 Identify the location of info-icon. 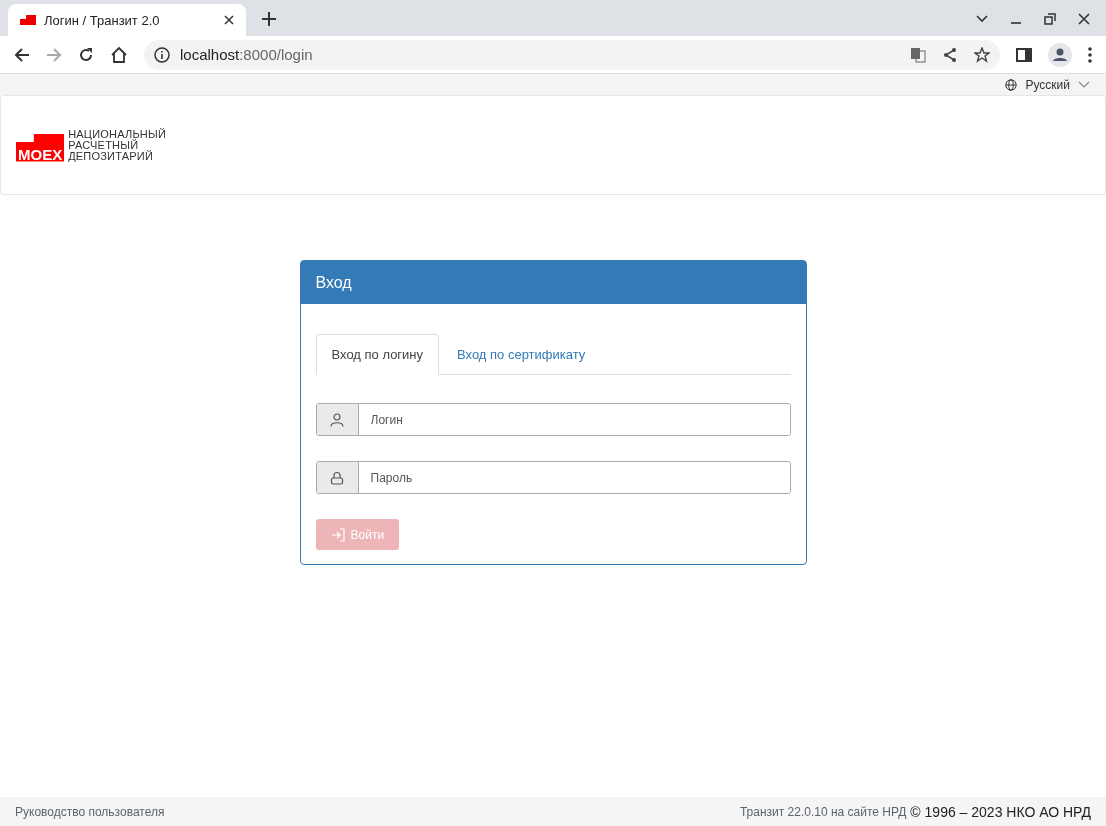
(162, 54).